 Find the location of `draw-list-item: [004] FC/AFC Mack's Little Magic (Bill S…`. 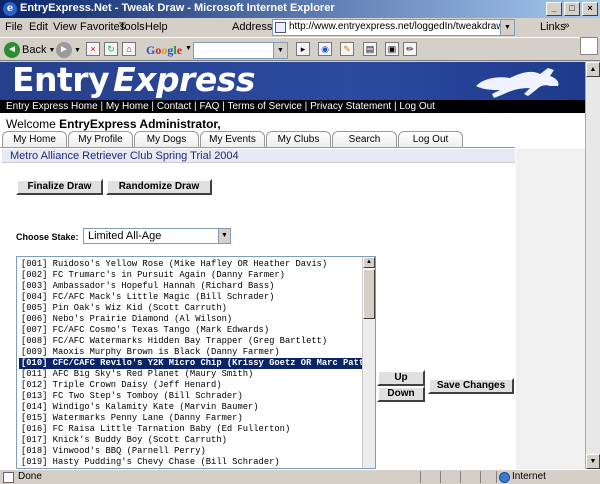

draw-list-item: [004] FC/AFC Mack's Little Magic (Bill S… is located at coordinates (191, 297).